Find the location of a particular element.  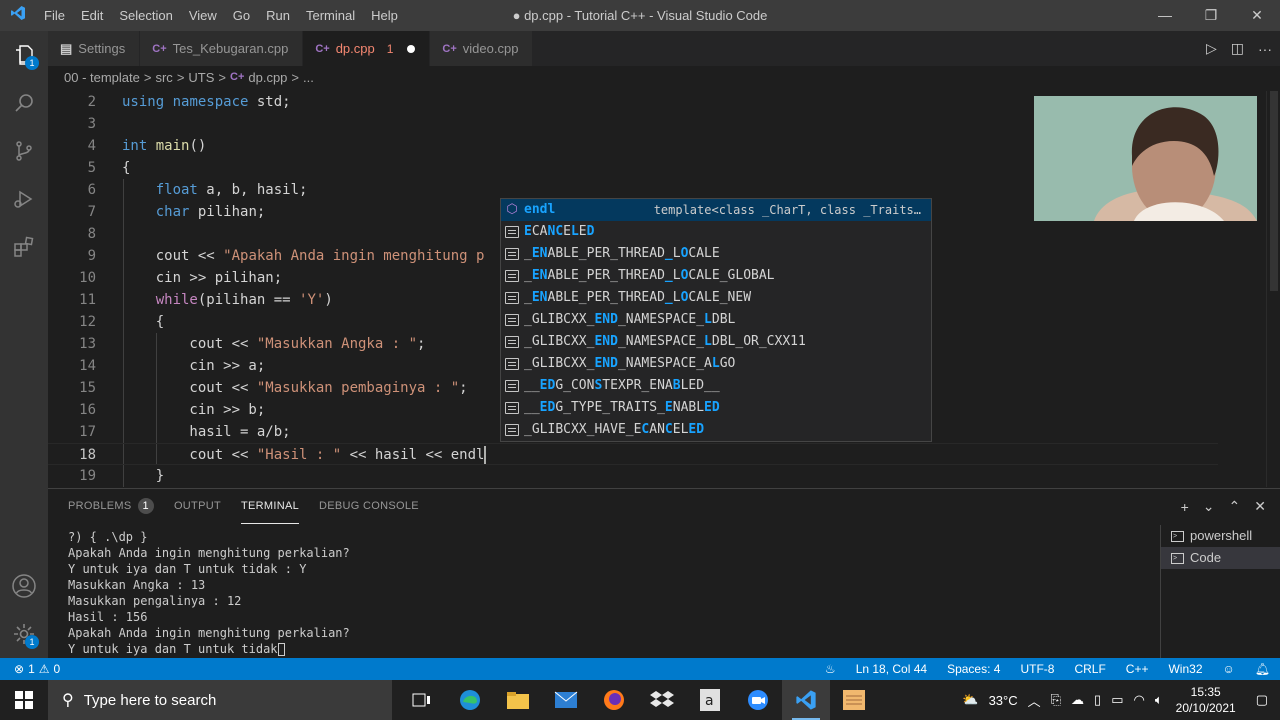

suggestion-item: _GLIBCXX_END_NAMESPACE_LDBL is located at coordinates (716, 320).